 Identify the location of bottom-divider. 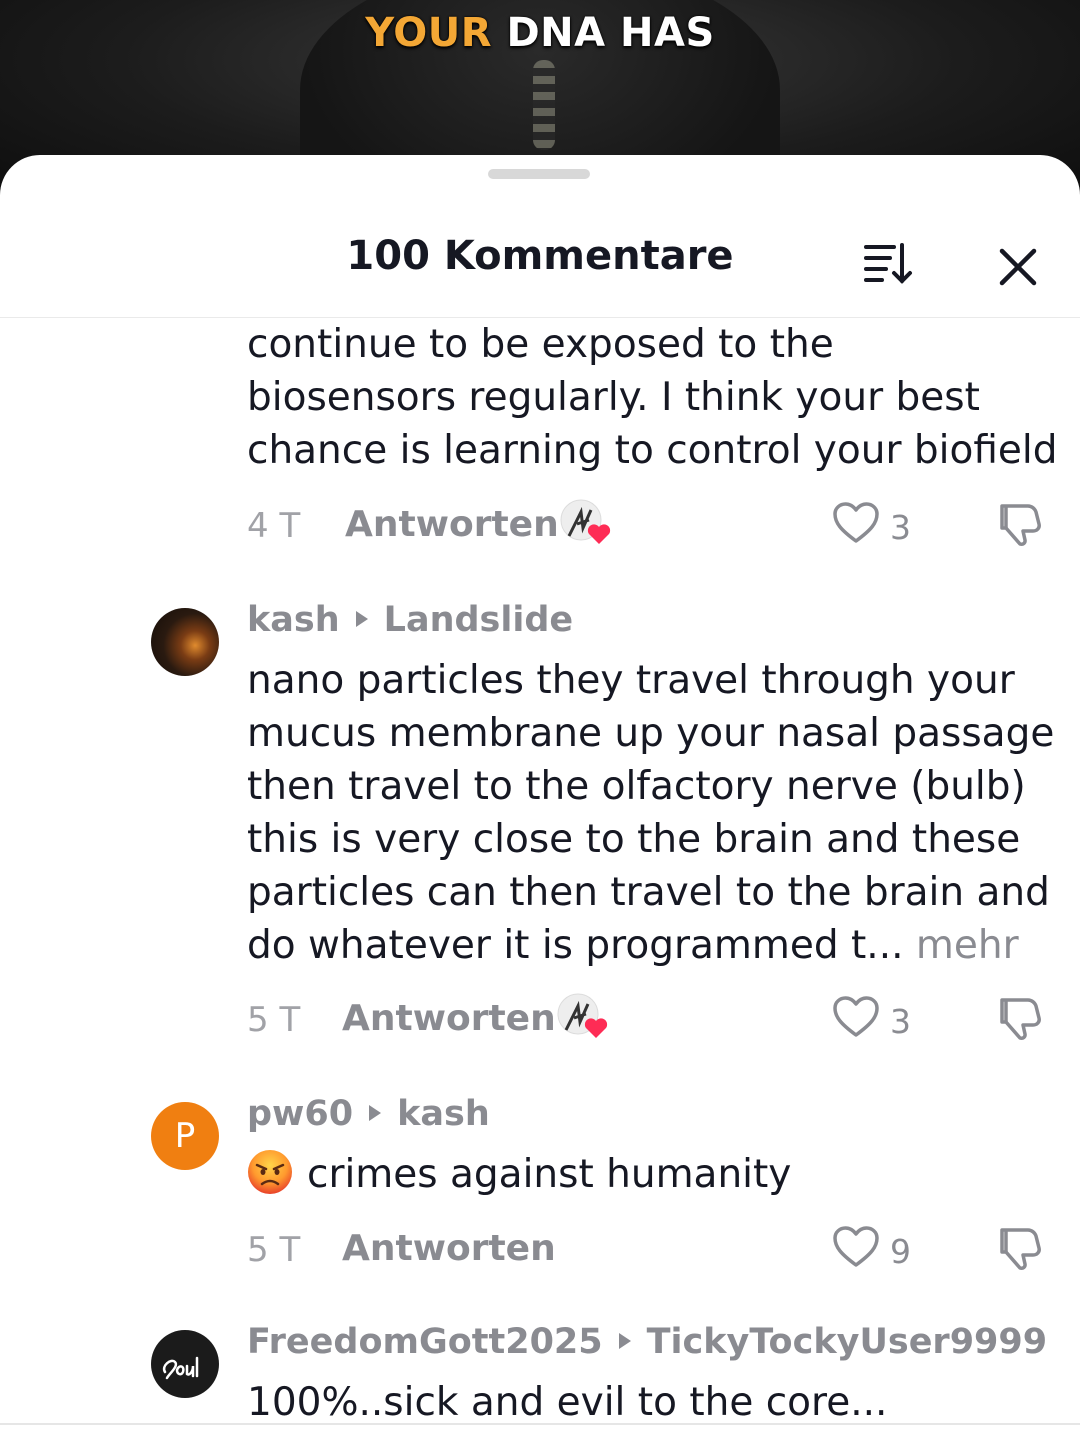
(540, 1424).